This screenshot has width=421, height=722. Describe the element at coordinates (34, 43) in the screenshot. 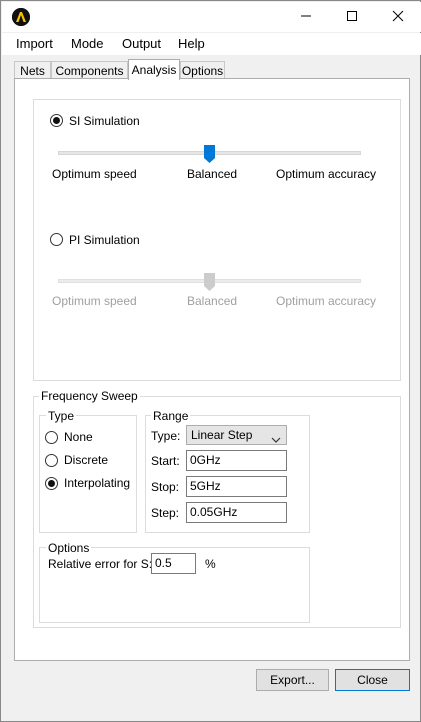

I see `menu-import: Import` at that location.